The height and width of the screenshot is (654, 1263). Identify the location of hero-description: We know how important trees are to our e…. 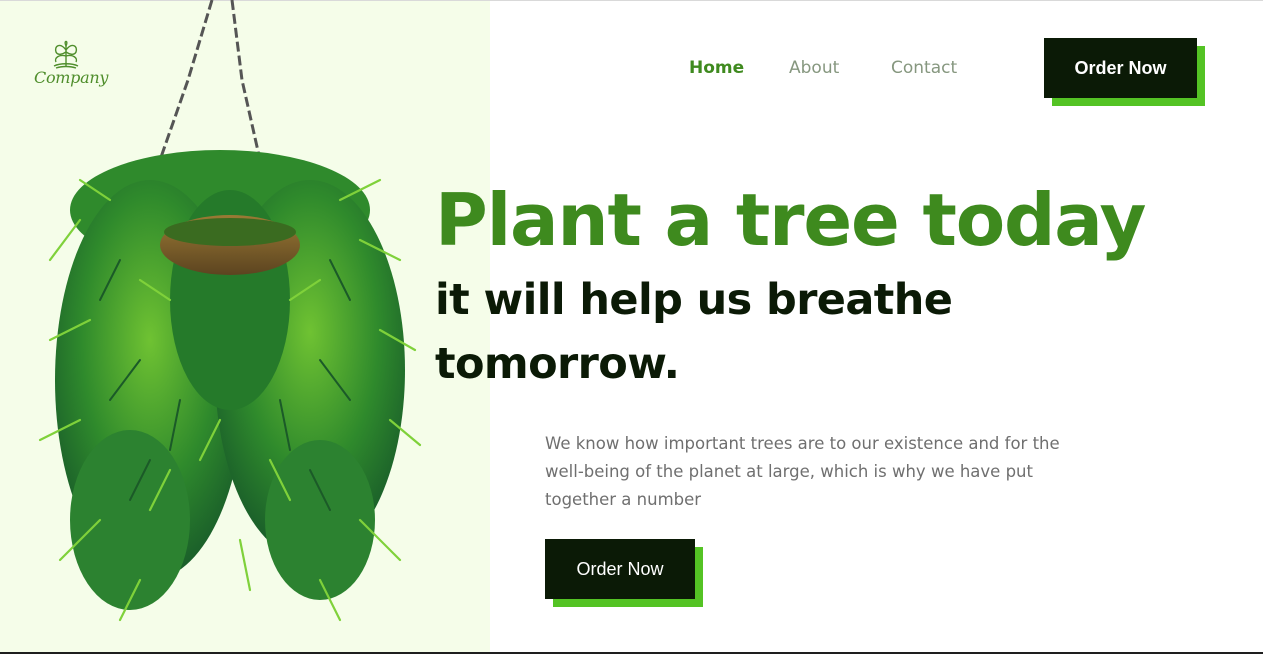
(802, 471).